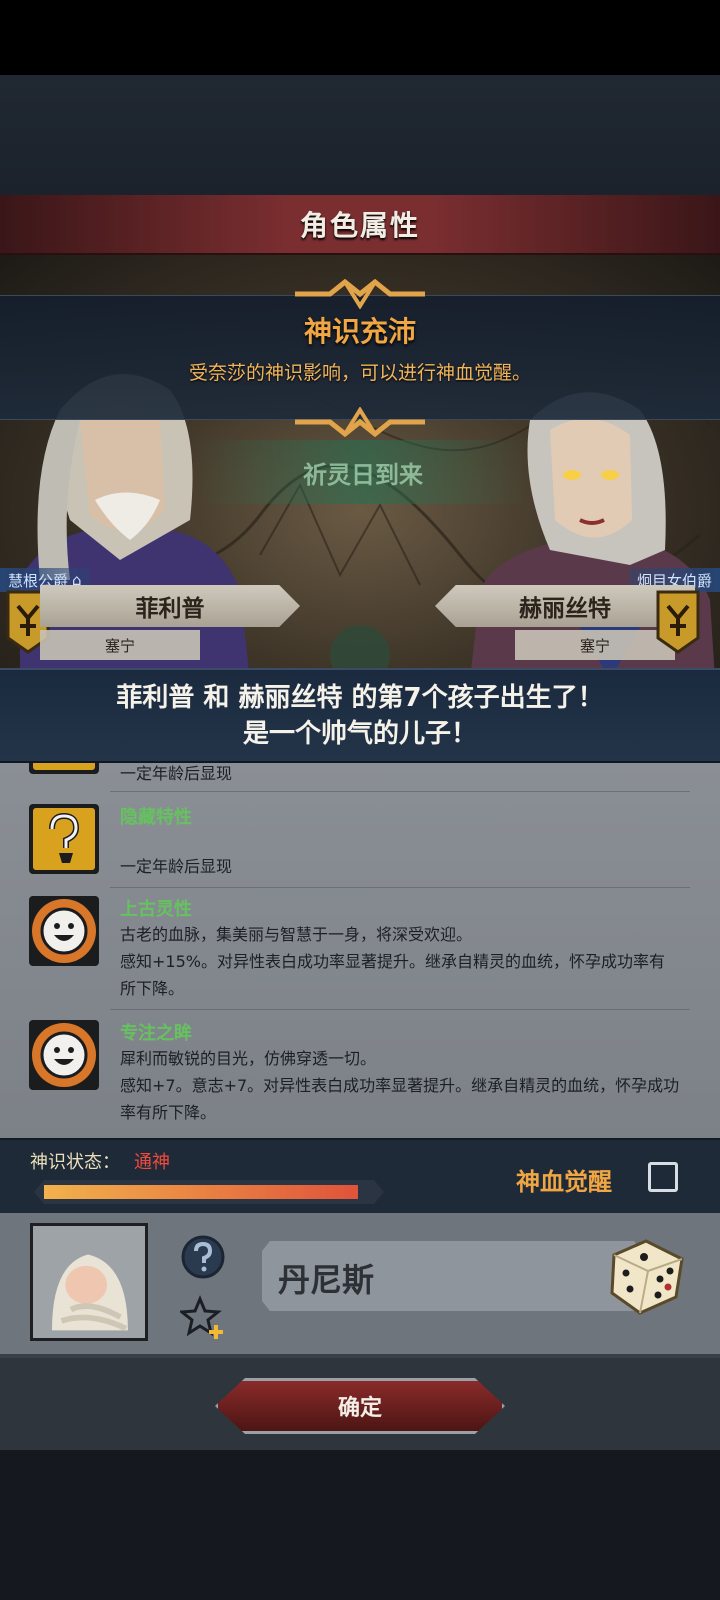 This screenshot has height=1600, width=720. What do you see at coordinates (203, 1318) in the screenshot?
I see `add-star-icon` at bounding box center [203, 1318].